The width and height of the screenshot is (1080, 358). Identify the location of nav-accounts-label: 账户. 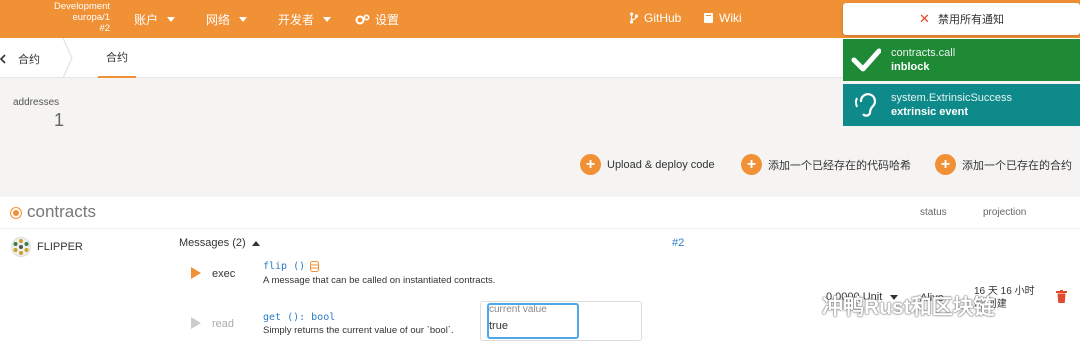
(146, 20).